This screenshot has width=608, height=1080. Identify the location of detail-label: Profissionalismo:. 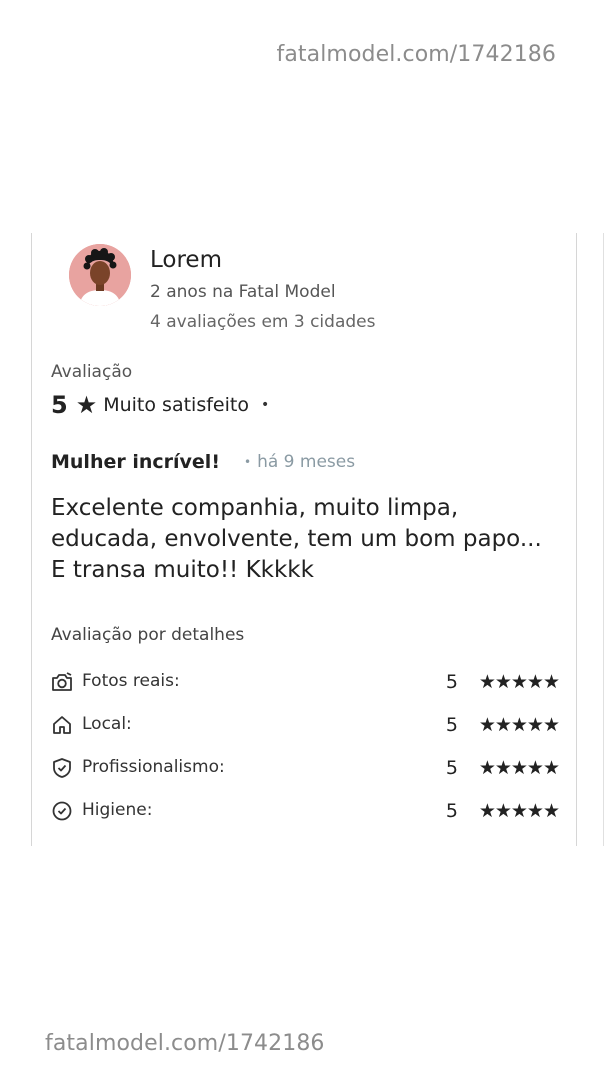
(153, 767).